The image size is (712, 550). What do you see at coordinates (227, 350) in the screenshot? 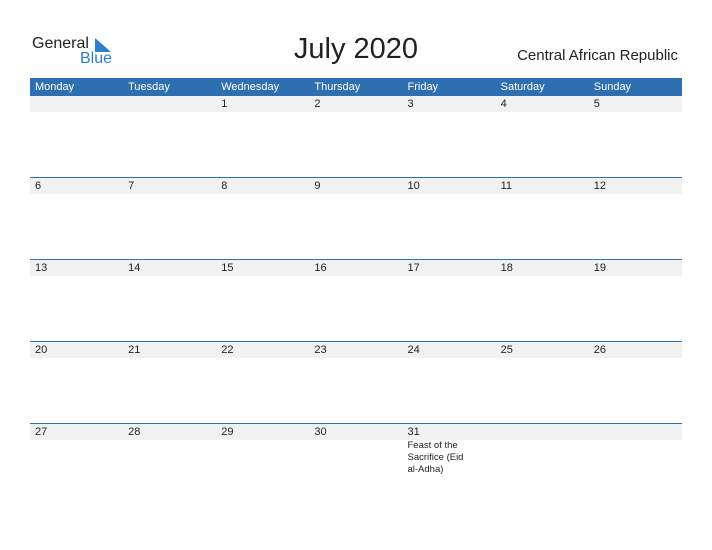
I see `day-number: 22` at bounding box center [227, 350].